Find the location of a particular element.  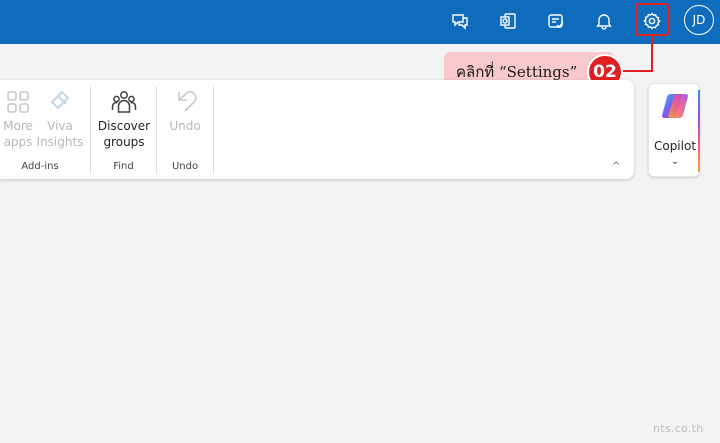

group-label-undo: Undo is located at coordinates (185, 166).